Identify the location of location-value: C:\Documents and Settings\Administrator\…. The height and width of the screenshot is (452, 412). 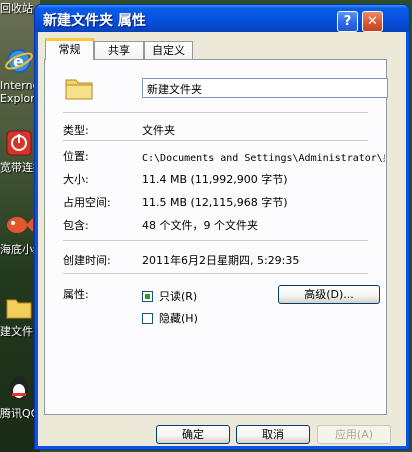
(263, 158).